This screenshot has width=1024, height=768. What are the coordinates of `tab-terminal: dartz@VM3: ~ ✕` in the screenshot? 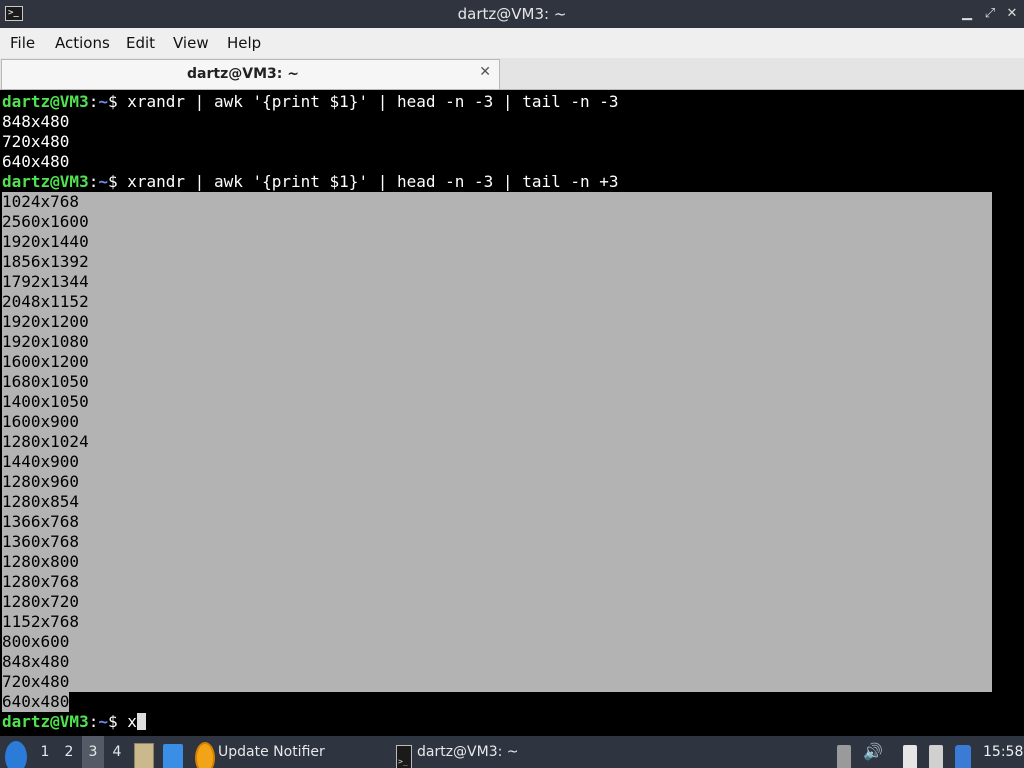 It's located at (250, 74).